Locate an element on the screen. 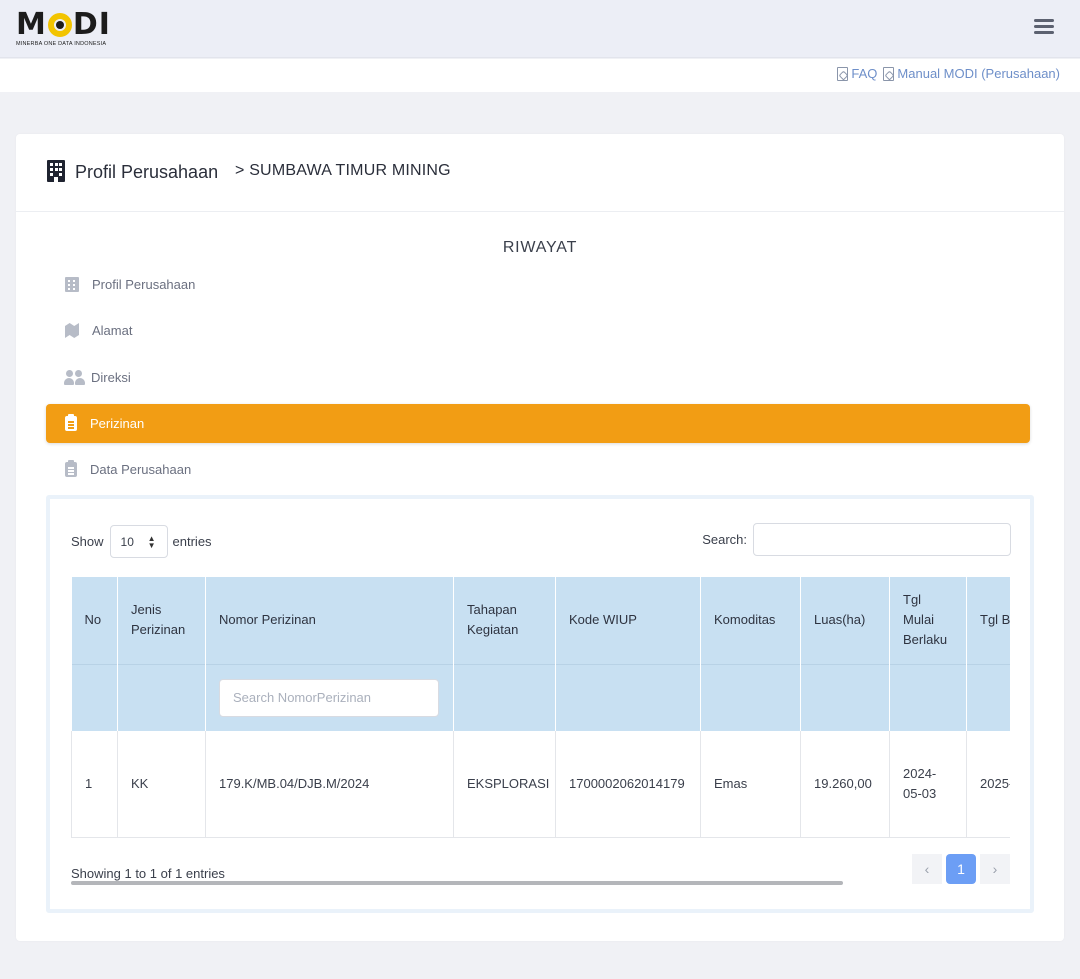  top-navbar: M DI MINERBA ONE DATA INDONESIA is located at coordinates (540, 29).